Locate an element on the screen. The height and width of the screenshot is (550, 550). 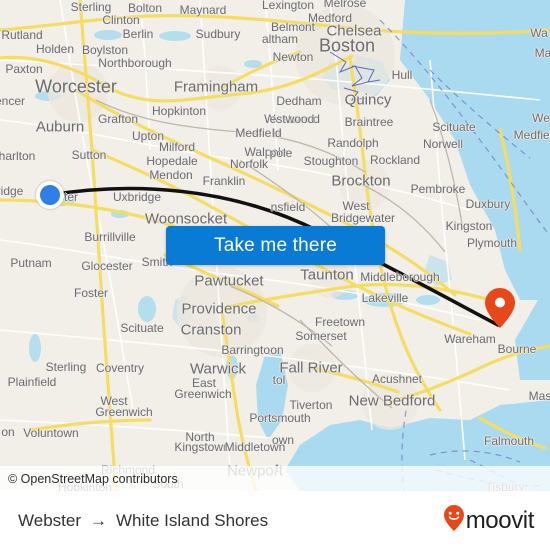
take-me-there-button: Take me there is located at coordinates (275, 245).